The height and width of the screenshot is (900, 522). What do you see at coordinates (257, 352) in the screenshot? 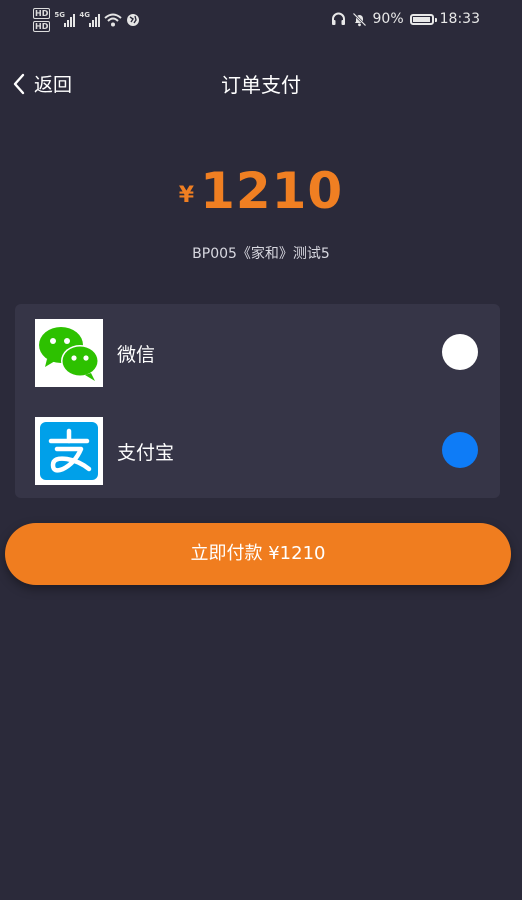
I see `payment-option-wechat: 微信` at bounding box center [257, 352].